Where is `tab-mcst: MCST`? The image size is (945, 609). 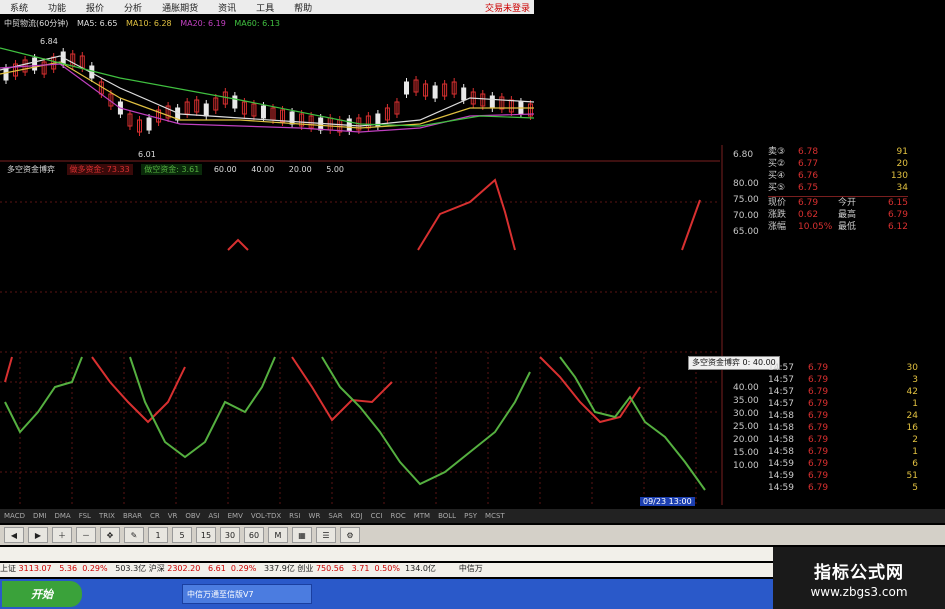 tab-mcst: MCST is located at coordinates (495, 516).